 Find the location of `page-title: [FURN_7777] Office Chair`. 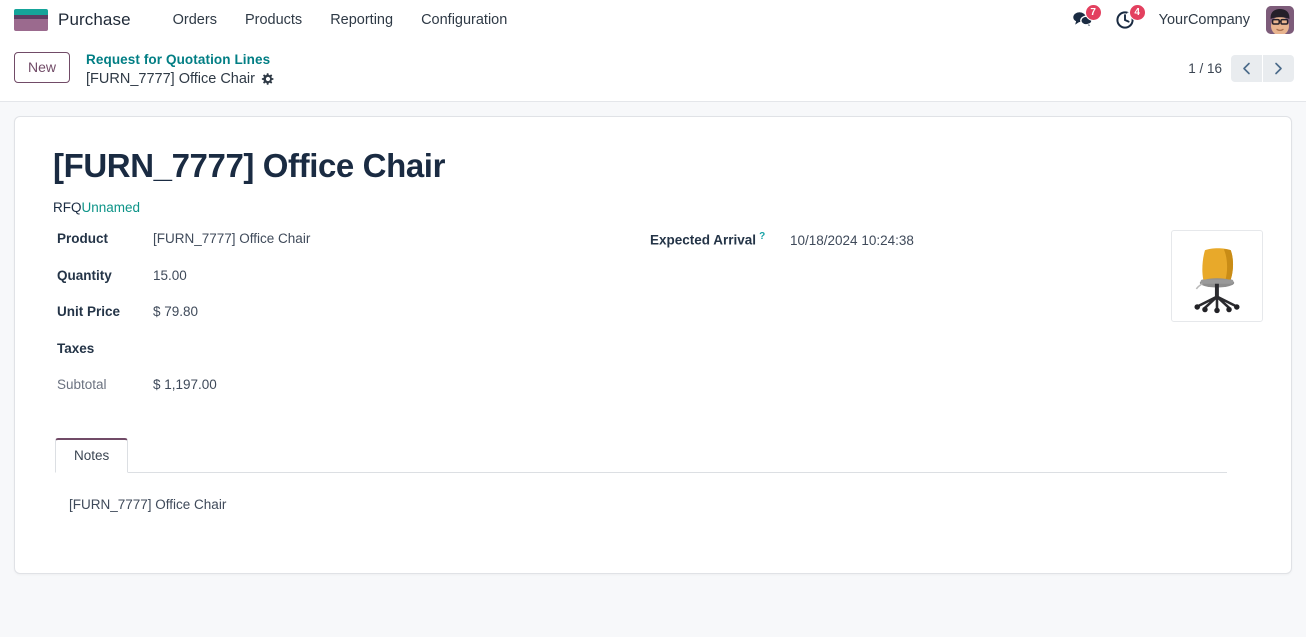

page-title: [FURN_7777] Office Chair is located at coordinates (249, 165).